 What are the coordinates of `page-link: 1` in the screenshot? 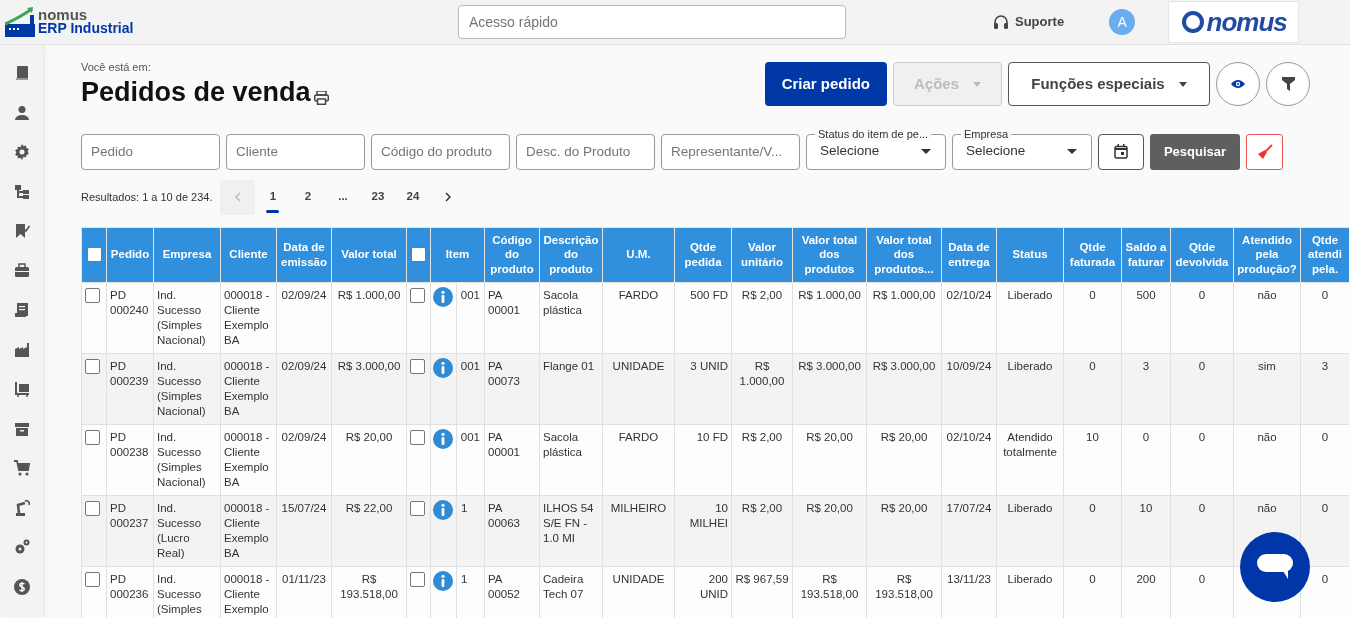 It's located at (273, 197).